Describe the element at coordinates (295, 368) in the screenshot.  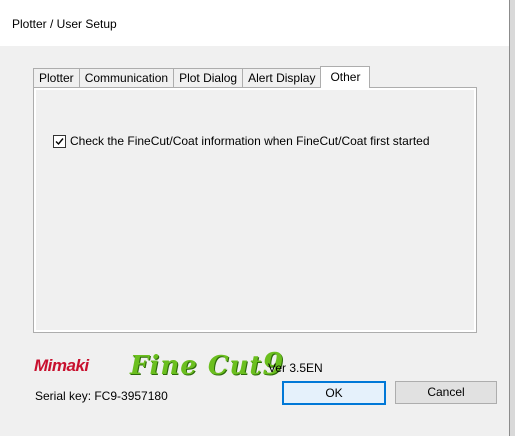
I see `version-label: Ver 3.5EN` at that location.